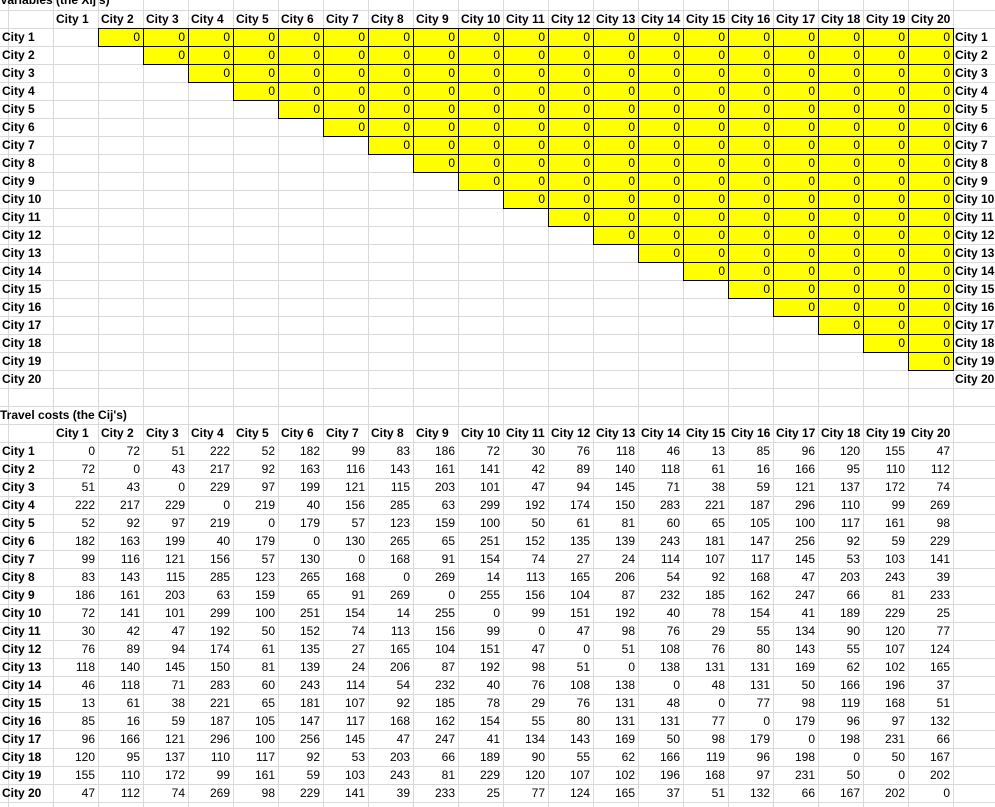 Image resolution: width=995 pixels, height=807 pixels. What do you see at coordinates (165, 775) in the screenshot?
I see `cost-cell: 172` at bounding box center [165, 775].